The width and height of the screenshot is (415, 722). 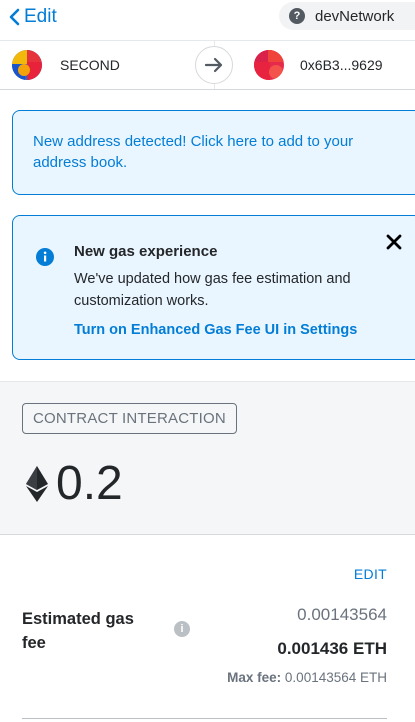 What do you see at coordinates (90, 65) in the screenshot?
I see `sender-name: SECOND` at bounding box center [90, 65].